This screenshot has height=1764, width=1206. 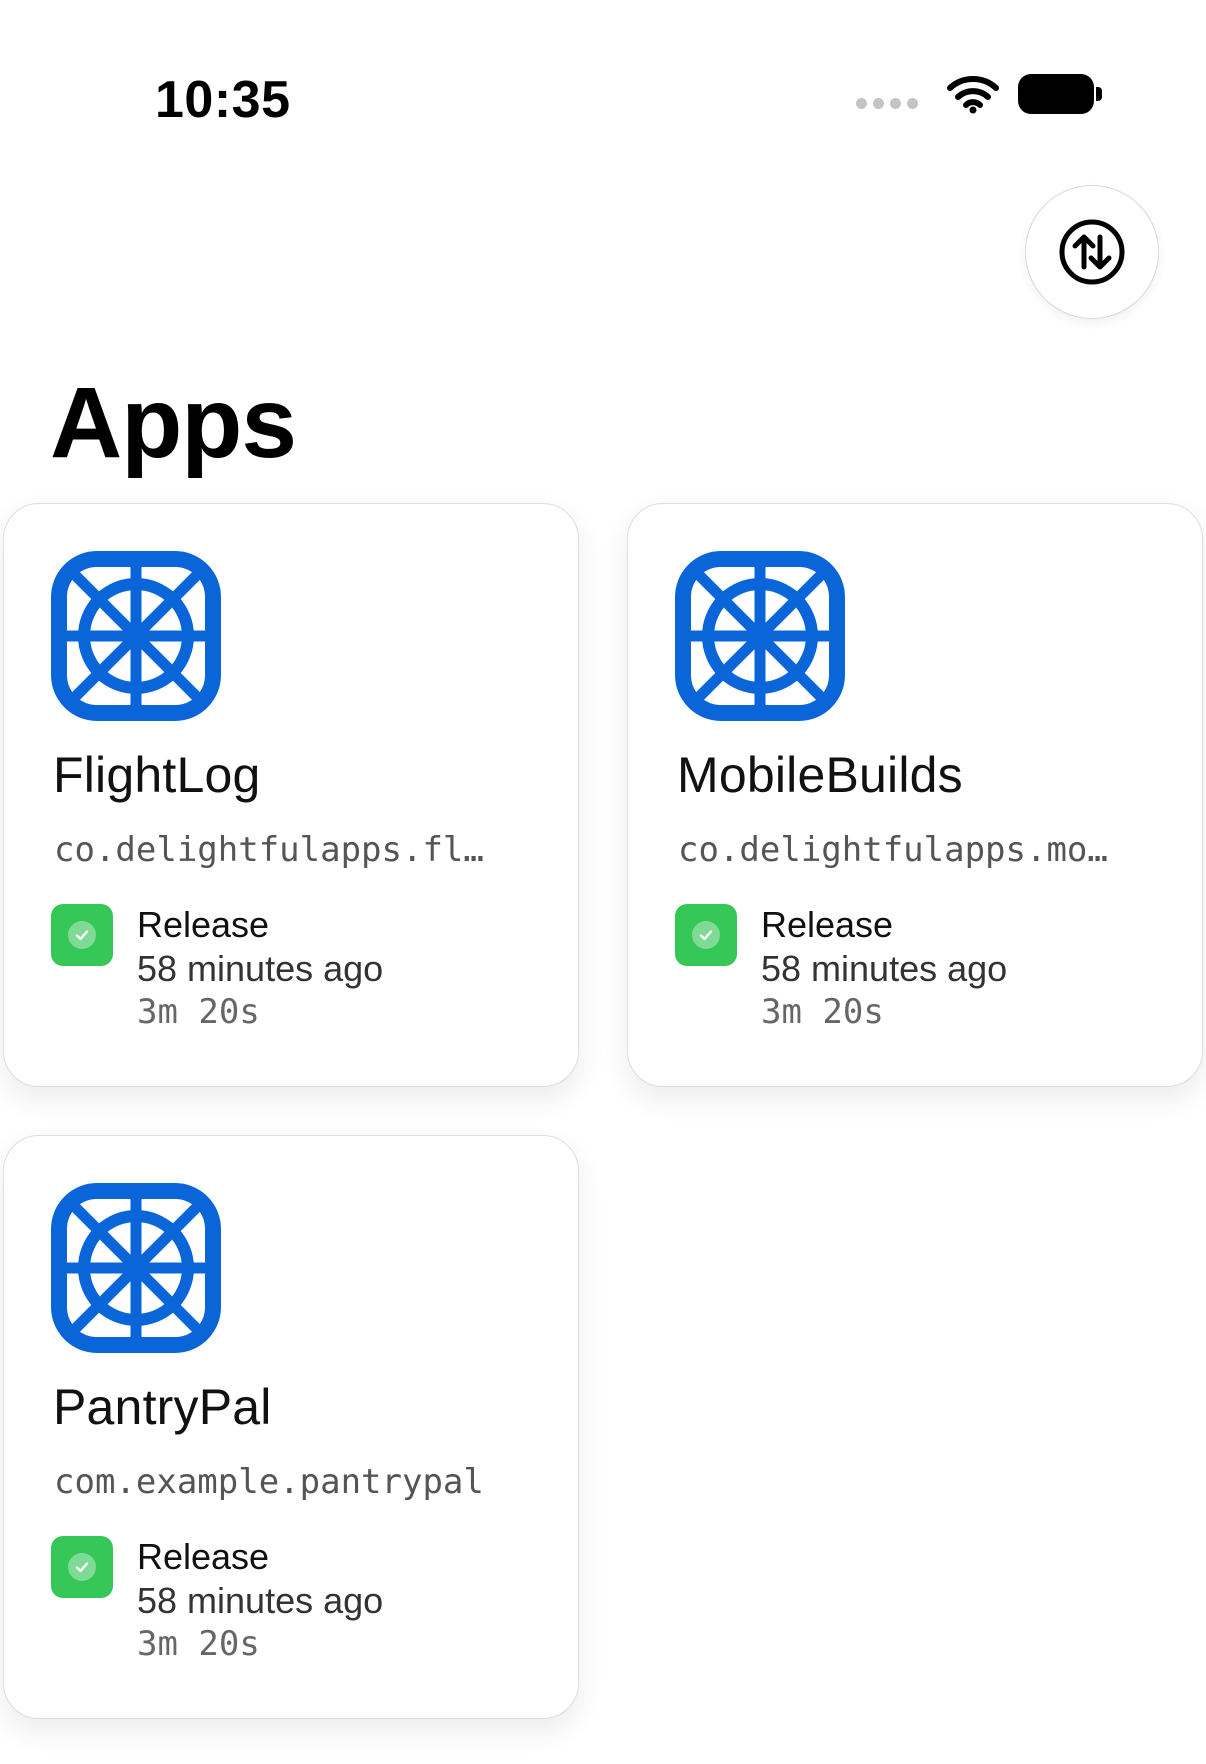 What do you see at coordinates (162, 1407) in the screenshot?
I see `app-name: PantryPal` at bounding box center [162, 1407].